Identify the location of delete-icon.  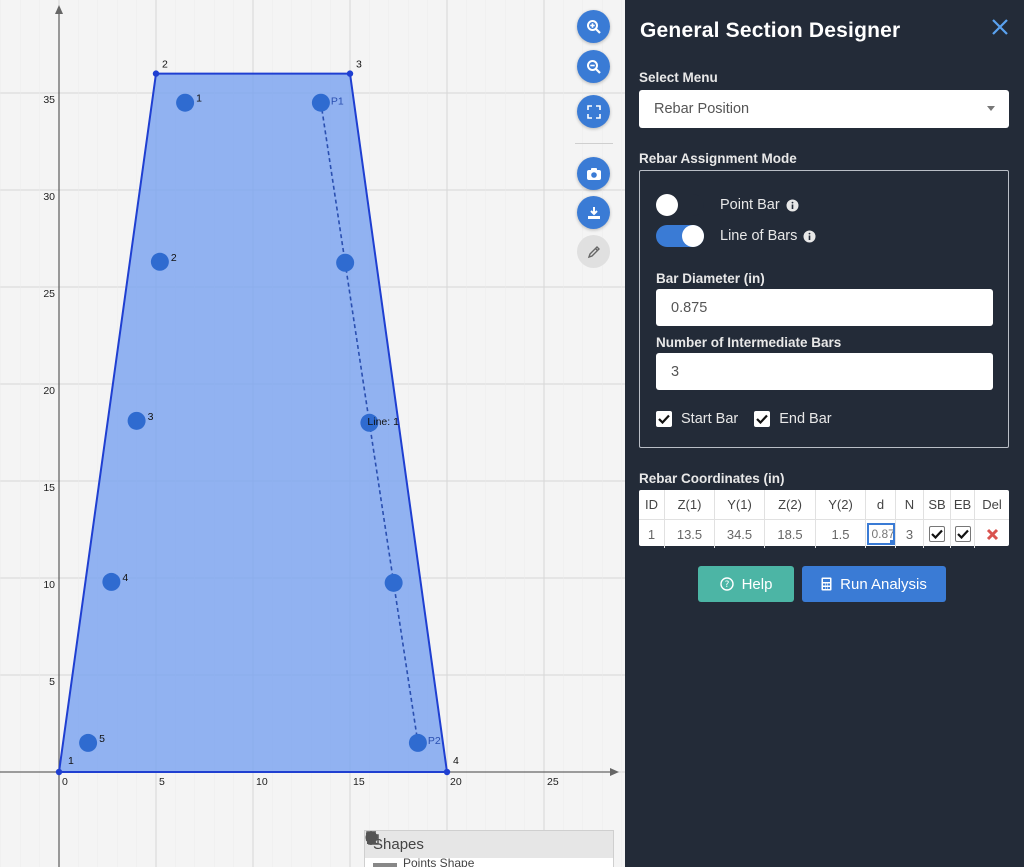
(992, 534).